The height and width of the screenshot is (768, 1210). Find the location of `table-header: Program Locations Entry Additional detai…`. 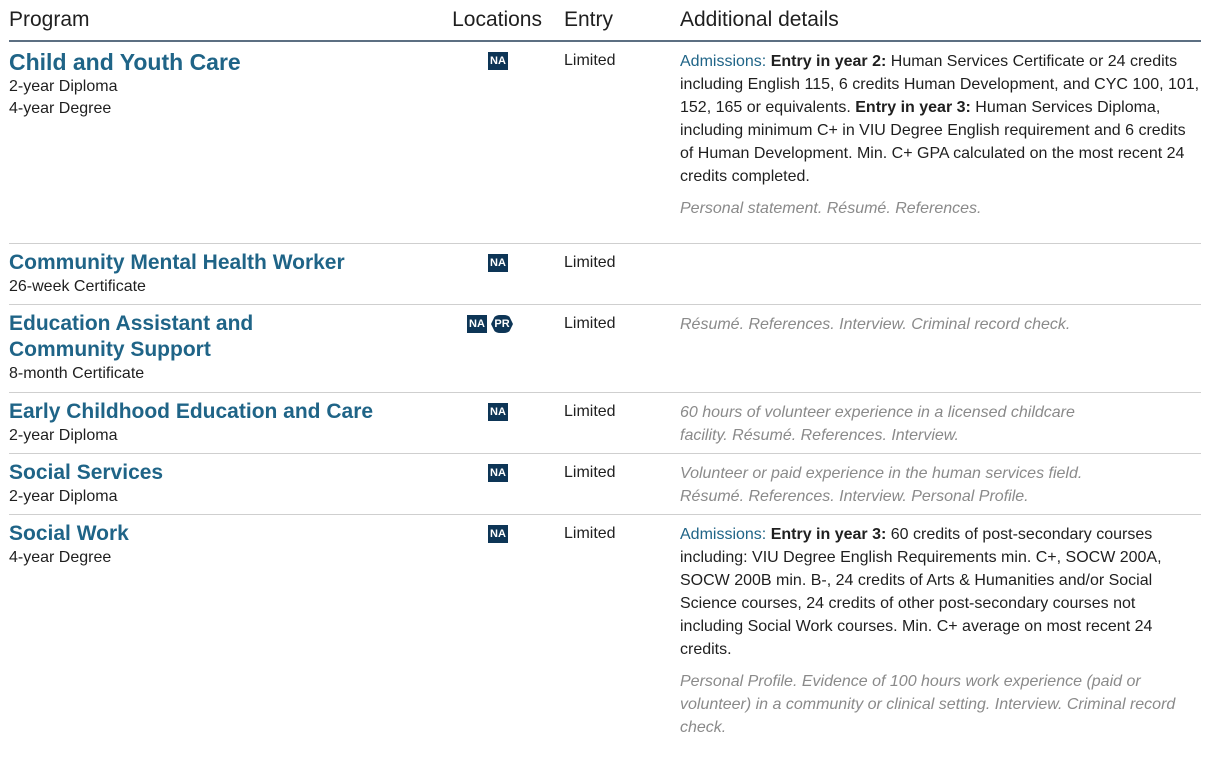

table-header: Program Locations Entry Additional detai… is located at coordinates (605, 21).